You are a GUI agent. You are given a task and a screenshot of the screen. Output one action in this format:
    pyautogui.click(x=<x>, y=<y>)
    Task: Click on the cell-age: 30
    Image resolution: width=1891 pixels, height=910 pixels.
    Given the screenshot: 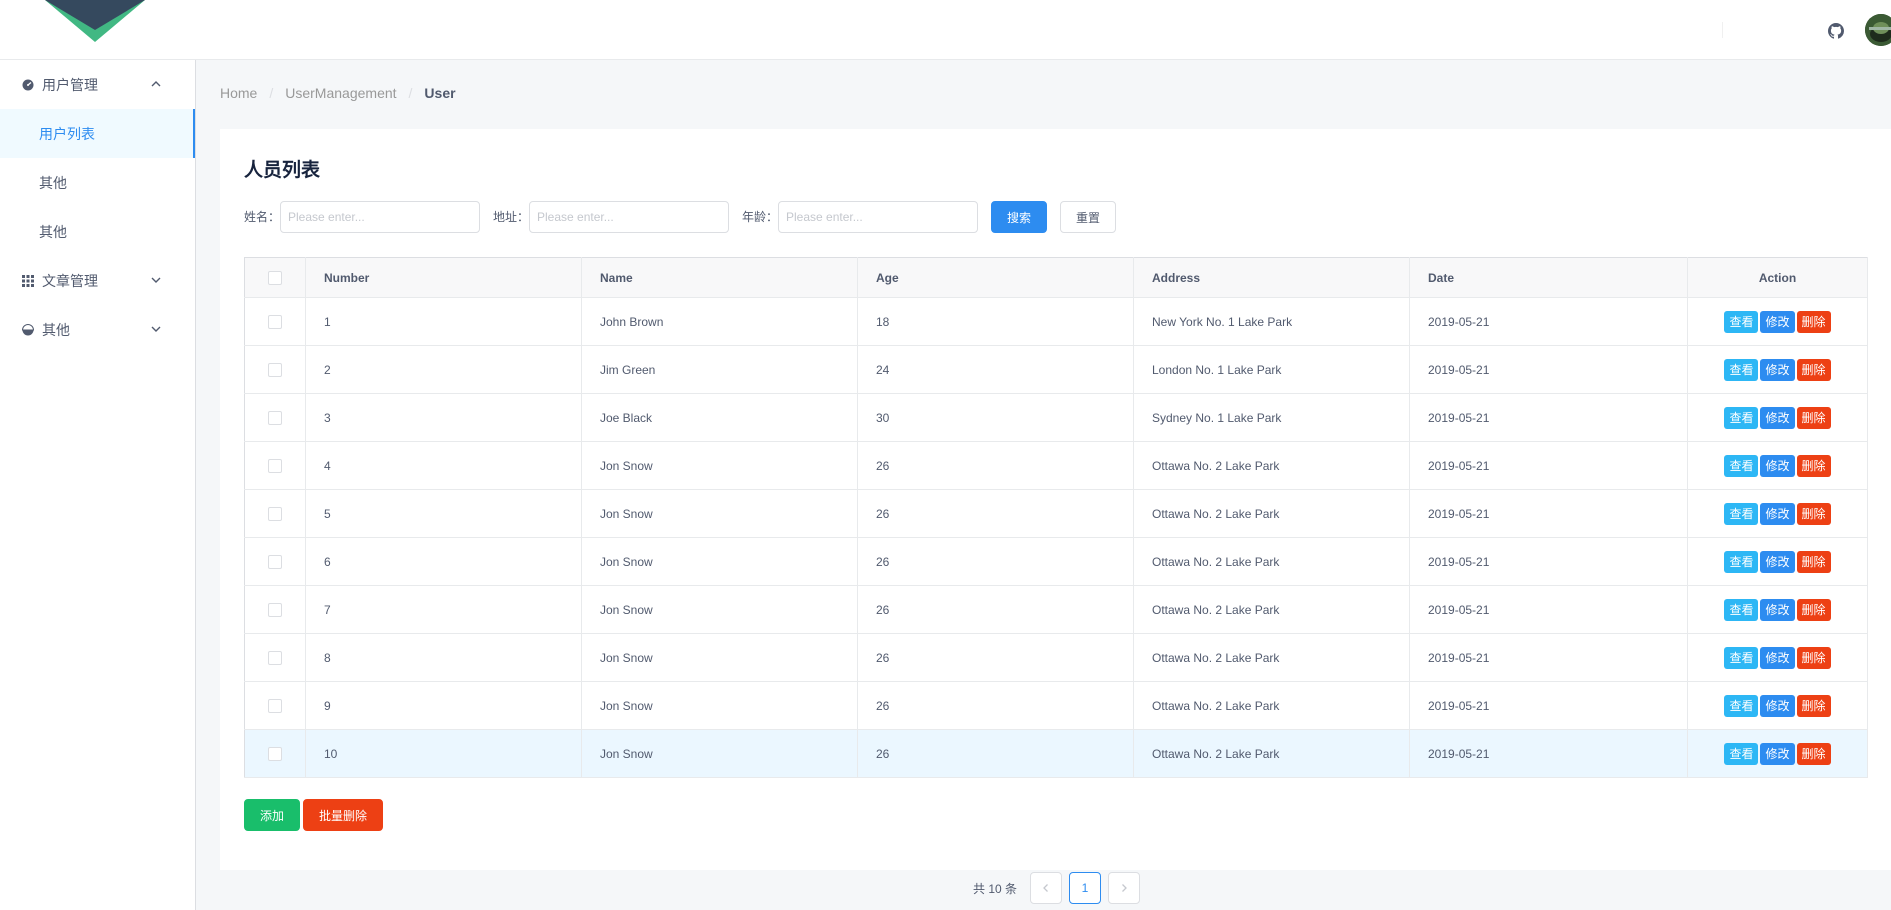 What is the action you would take?
    pyautogui.click(x=995, y=417)
    